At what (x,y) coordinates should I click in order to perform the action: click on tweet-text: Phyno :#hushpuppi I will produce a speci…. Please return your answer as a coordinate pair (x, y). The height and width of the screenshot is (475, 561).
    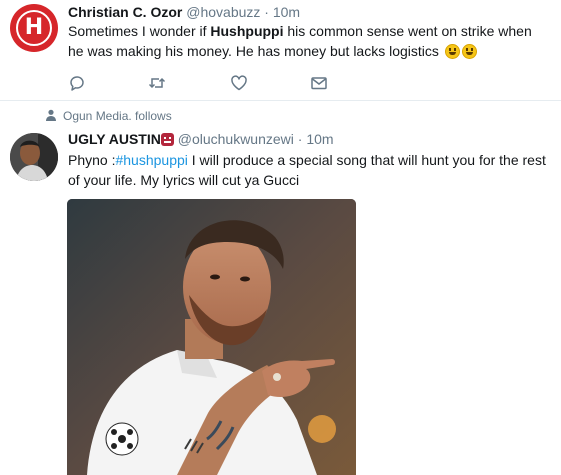
    Looking at the image, I should click on (308, 170).